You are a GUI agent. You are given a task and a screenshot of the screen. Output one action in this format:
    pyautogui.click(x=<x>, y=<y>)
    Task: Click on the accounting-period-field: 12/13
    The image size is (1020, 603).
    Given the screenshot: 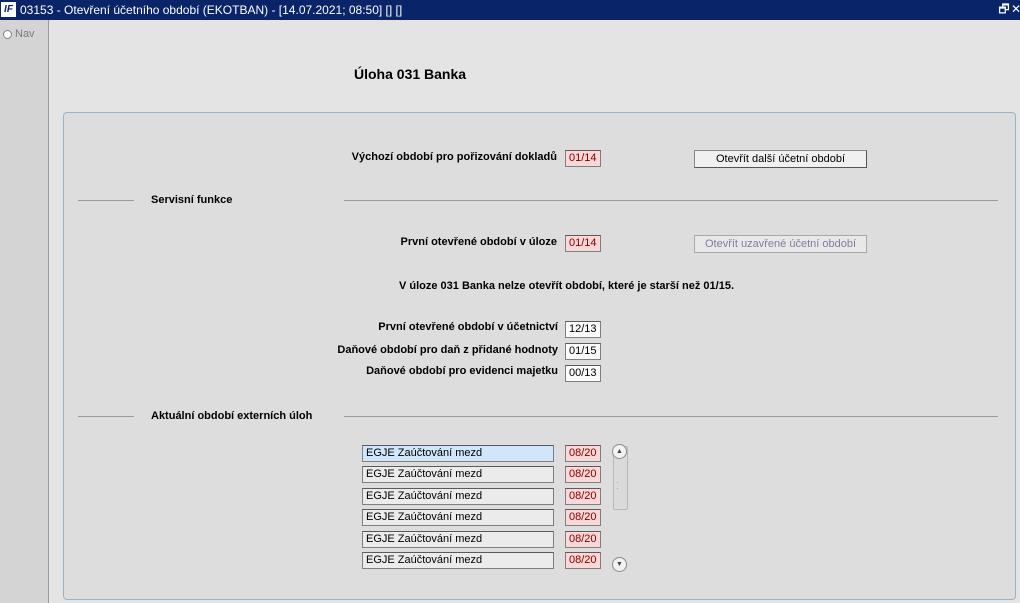 What is the action you would take?
    pyautogui.click(x=583, y=329)
    